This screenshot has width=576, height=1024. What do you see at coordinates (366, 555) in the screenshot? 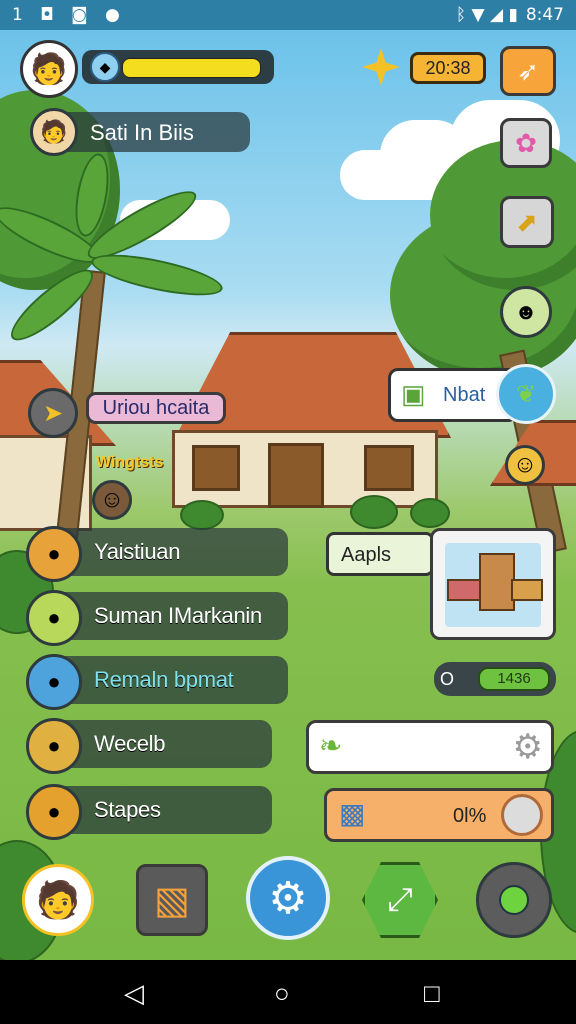
I see `shop-popup-label: Aapls` at bounding box center [366, 555].